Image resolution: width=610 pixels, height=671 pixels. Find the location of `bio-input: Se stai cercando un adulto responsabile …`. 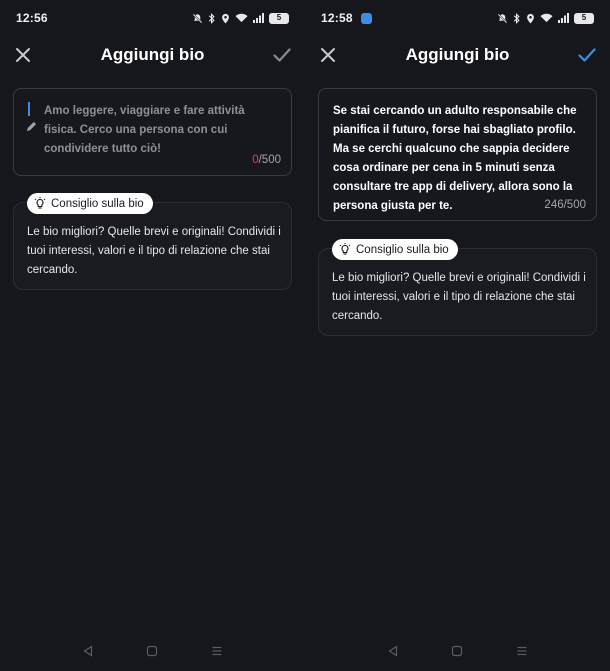

bio-input: Se stai cercando un adulto responsabile … is located at coordinates (457, 154).